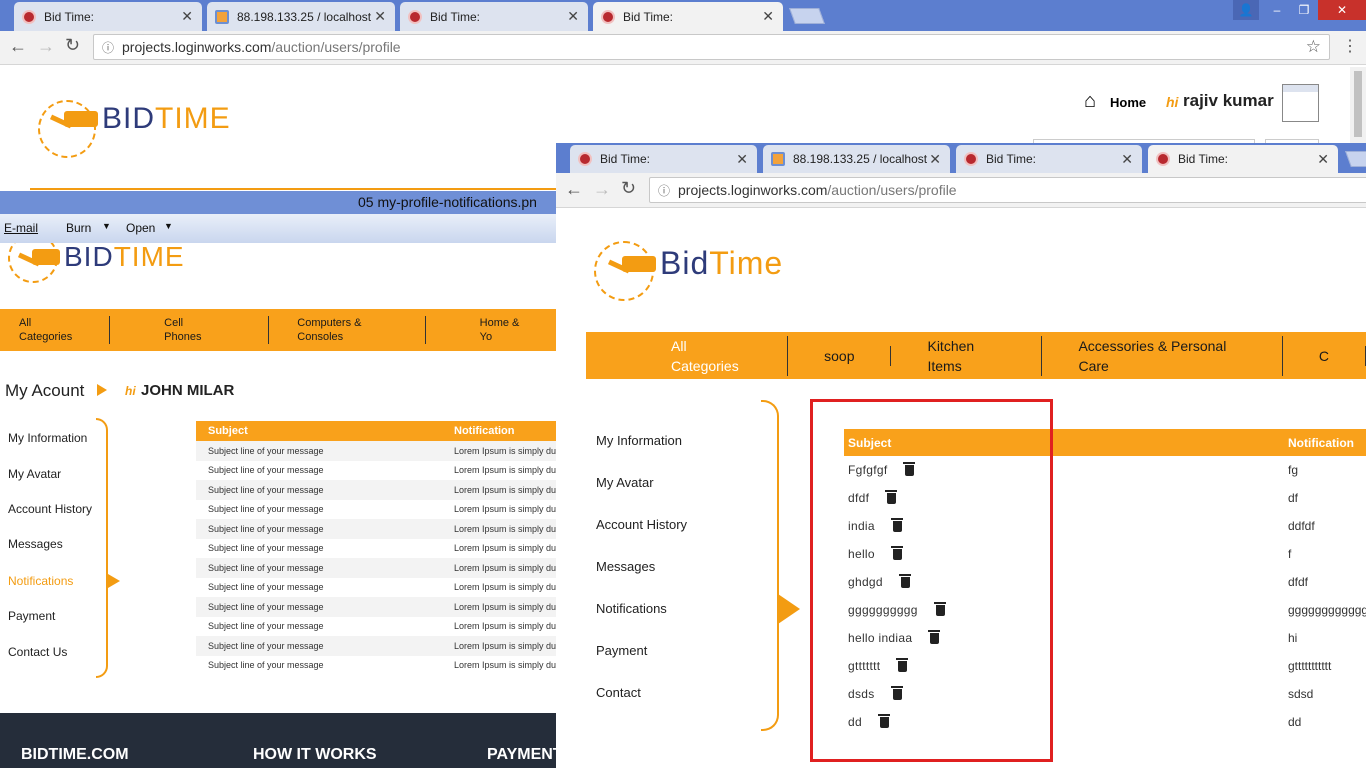  What do you see at coordinates (190, 330) in the screenshot?
I see `category-cell-phones: Cell Phones` at bounding box center [190, 330].